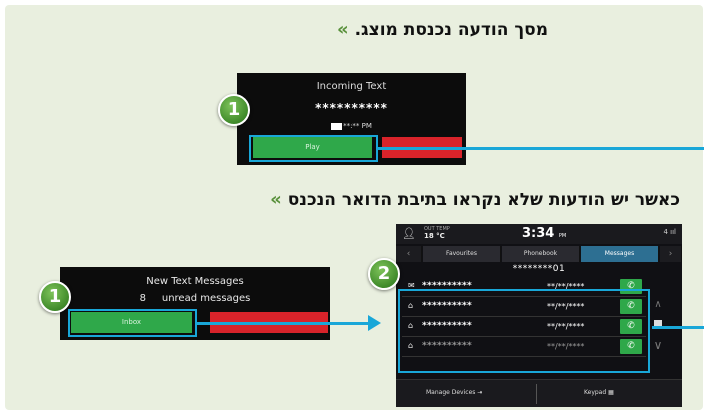 This screenshot has height=415, width=708. I want to click on keypad-label: Keypad, so click(595, 392).